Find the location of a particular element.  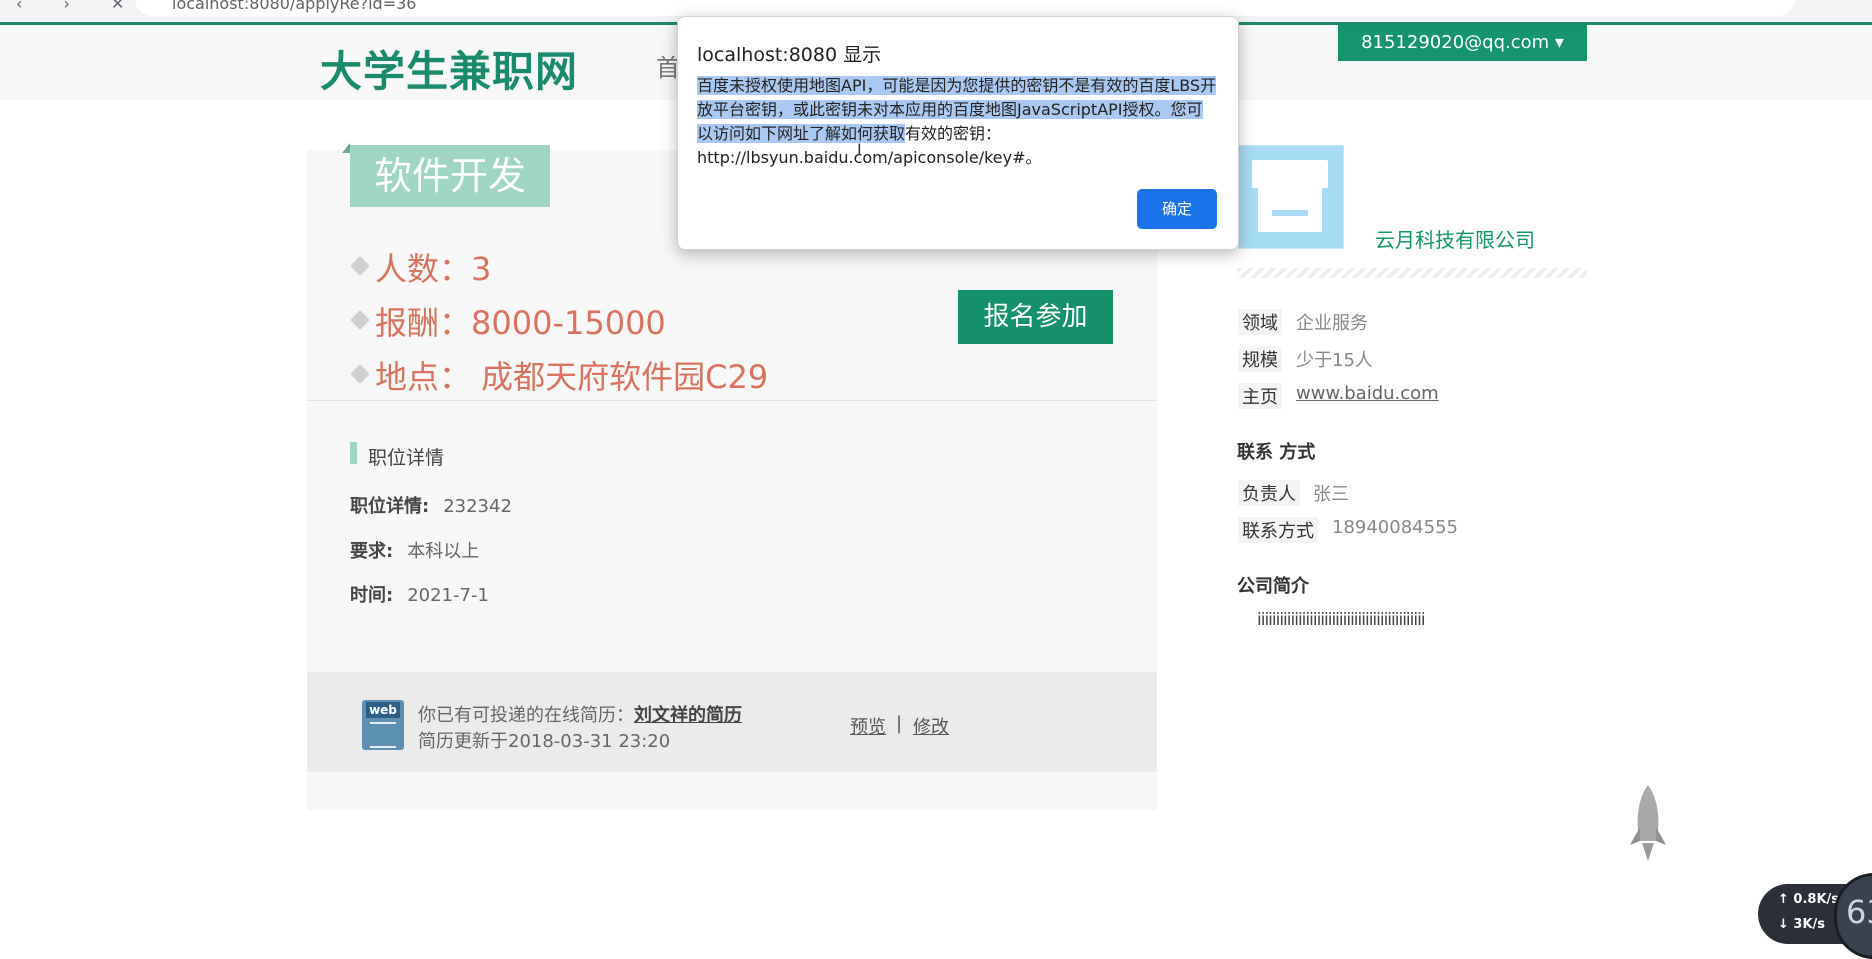

company-field-value: 企业服务 is located at coordinates (1332, 323).